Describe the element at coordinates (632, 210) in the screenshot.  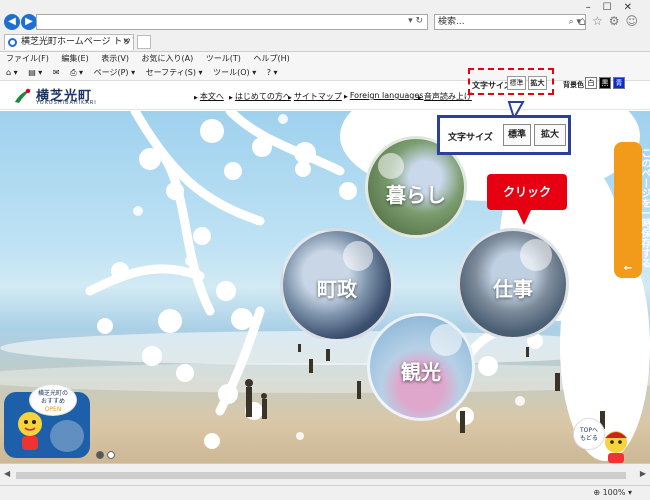
I see `save-page-tab: このページを一時保存する ←` at that location.